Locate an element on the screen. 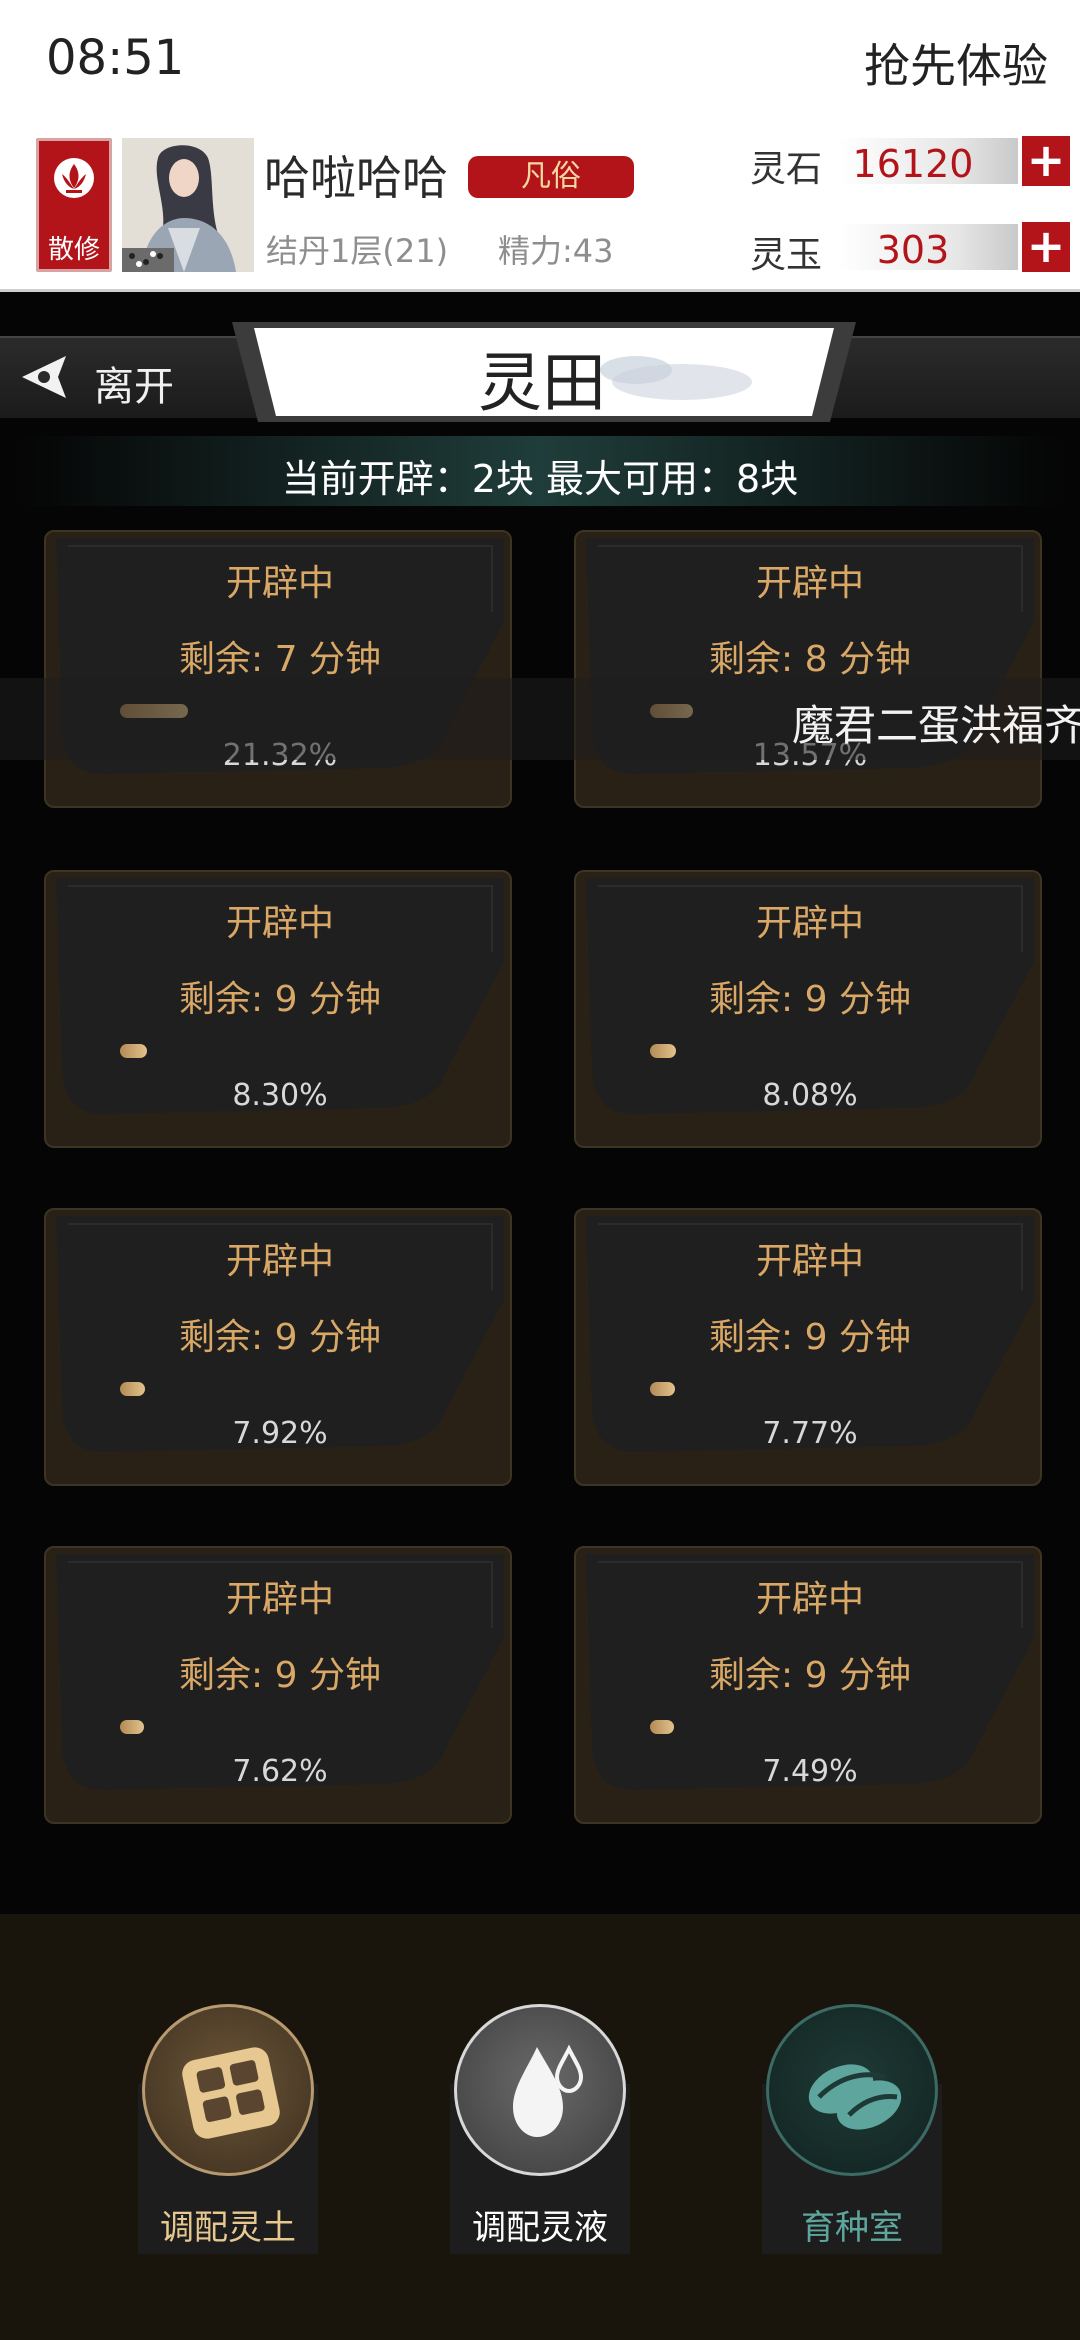 The width and height of the screenshot is (1080, 2340). spirit-stone-label: 灵石 is located at coordinates (786, 169).